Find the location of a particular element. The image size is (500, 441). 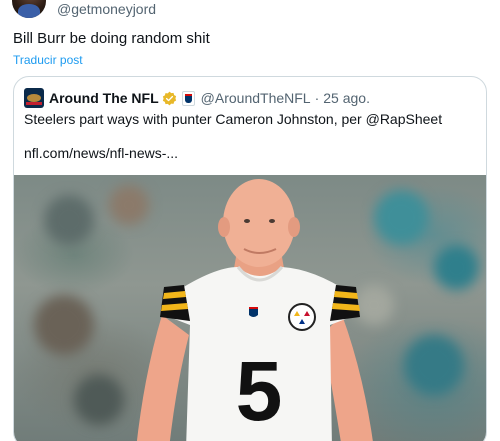

quoted-account-handle: @AroundTheNFL is located at coordinates (256, 98).